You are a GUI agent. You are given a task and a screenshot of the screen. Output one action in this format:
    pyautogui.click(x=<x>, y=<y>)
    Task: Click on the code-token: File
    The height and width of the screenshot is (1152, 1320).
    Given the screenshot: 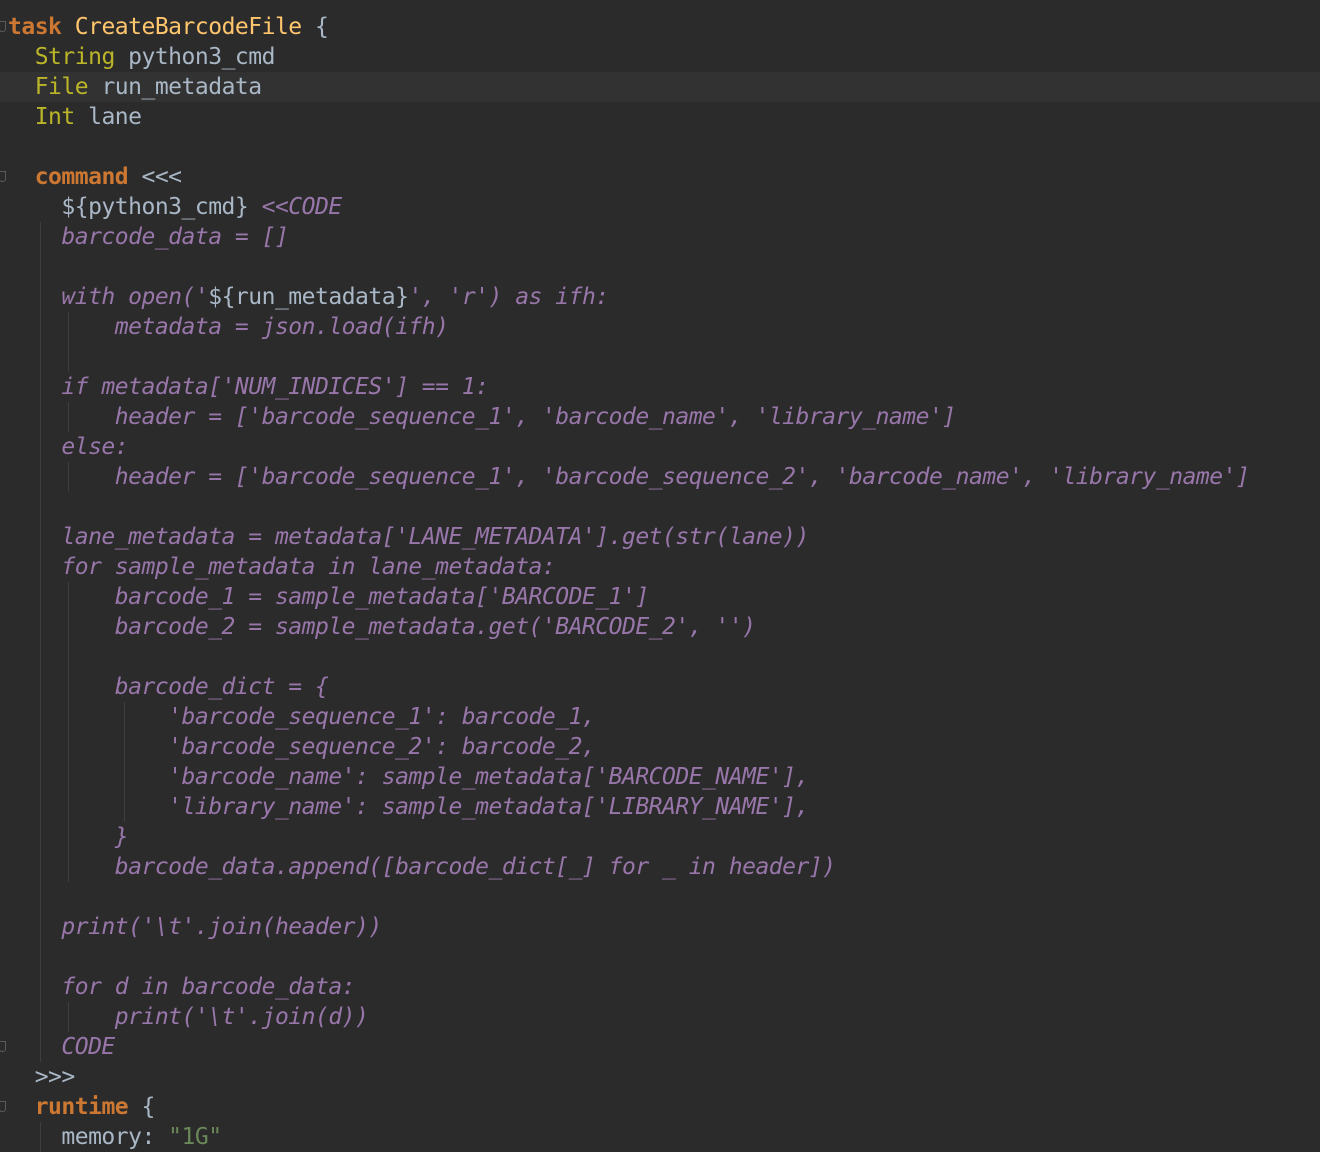 What is the action you would take?
    pyautogui.click(x=61, y=87)
    